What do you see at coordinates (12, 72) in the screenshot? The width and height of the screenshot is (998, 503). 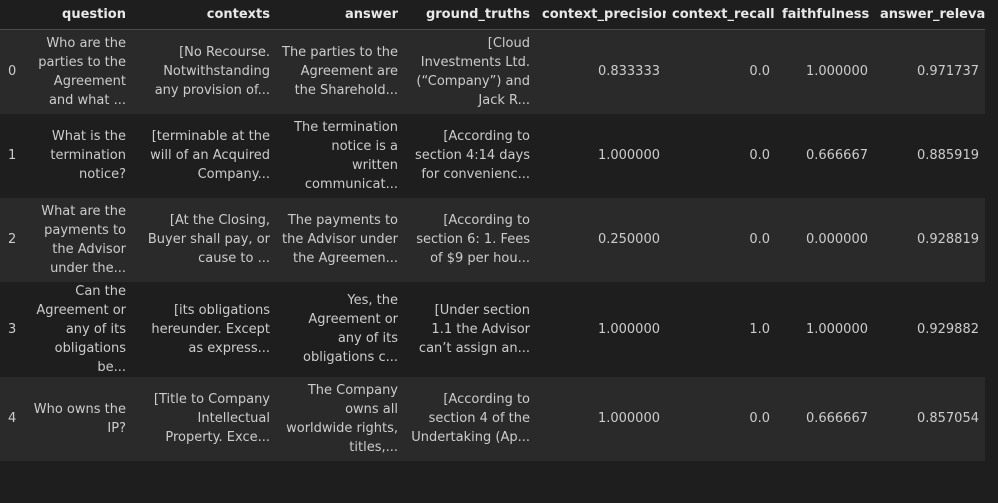 I see `row-index: 0` at bounding box center [12, 72].